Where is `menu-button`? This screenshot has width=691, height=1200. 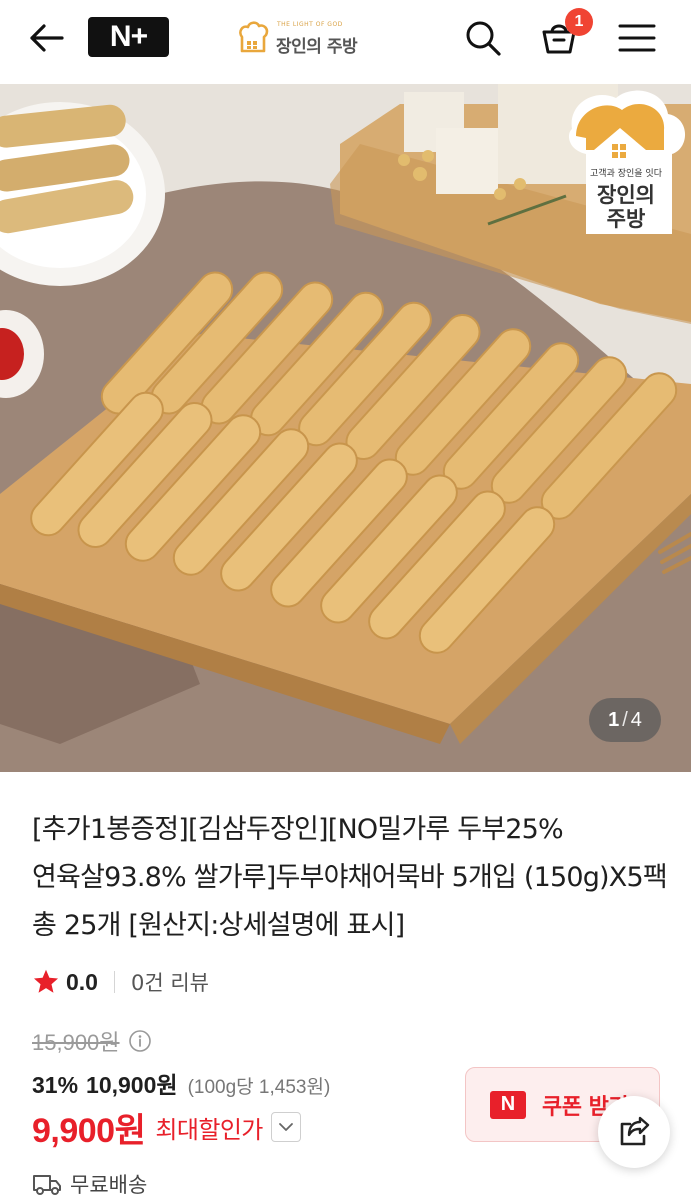 menu-button is located at coordinates (637, 38).